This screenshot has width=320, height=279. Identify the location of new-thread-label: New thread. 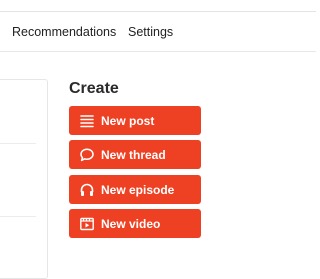
(133, 154).